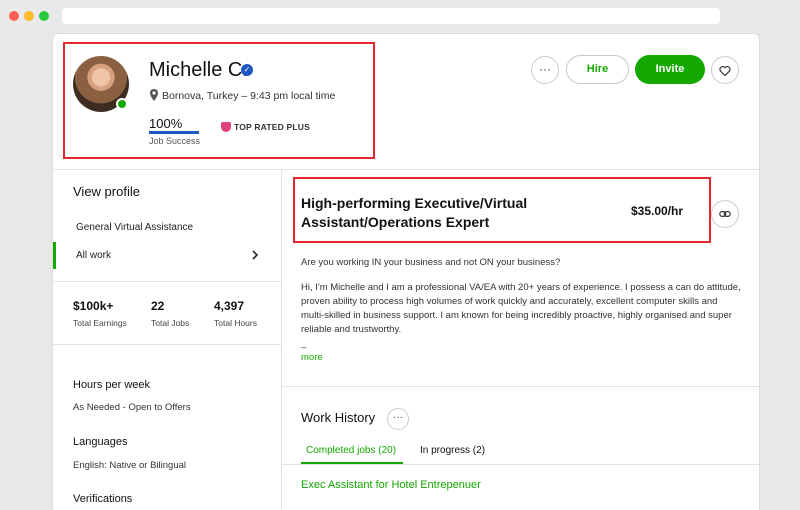 Image resolution: width=800 pixels, height=510 pixels. What do you see at coordinates (338, 417) in the screenshot?
I see `work-history-heading: Work History` at bounding box center [338, 417].